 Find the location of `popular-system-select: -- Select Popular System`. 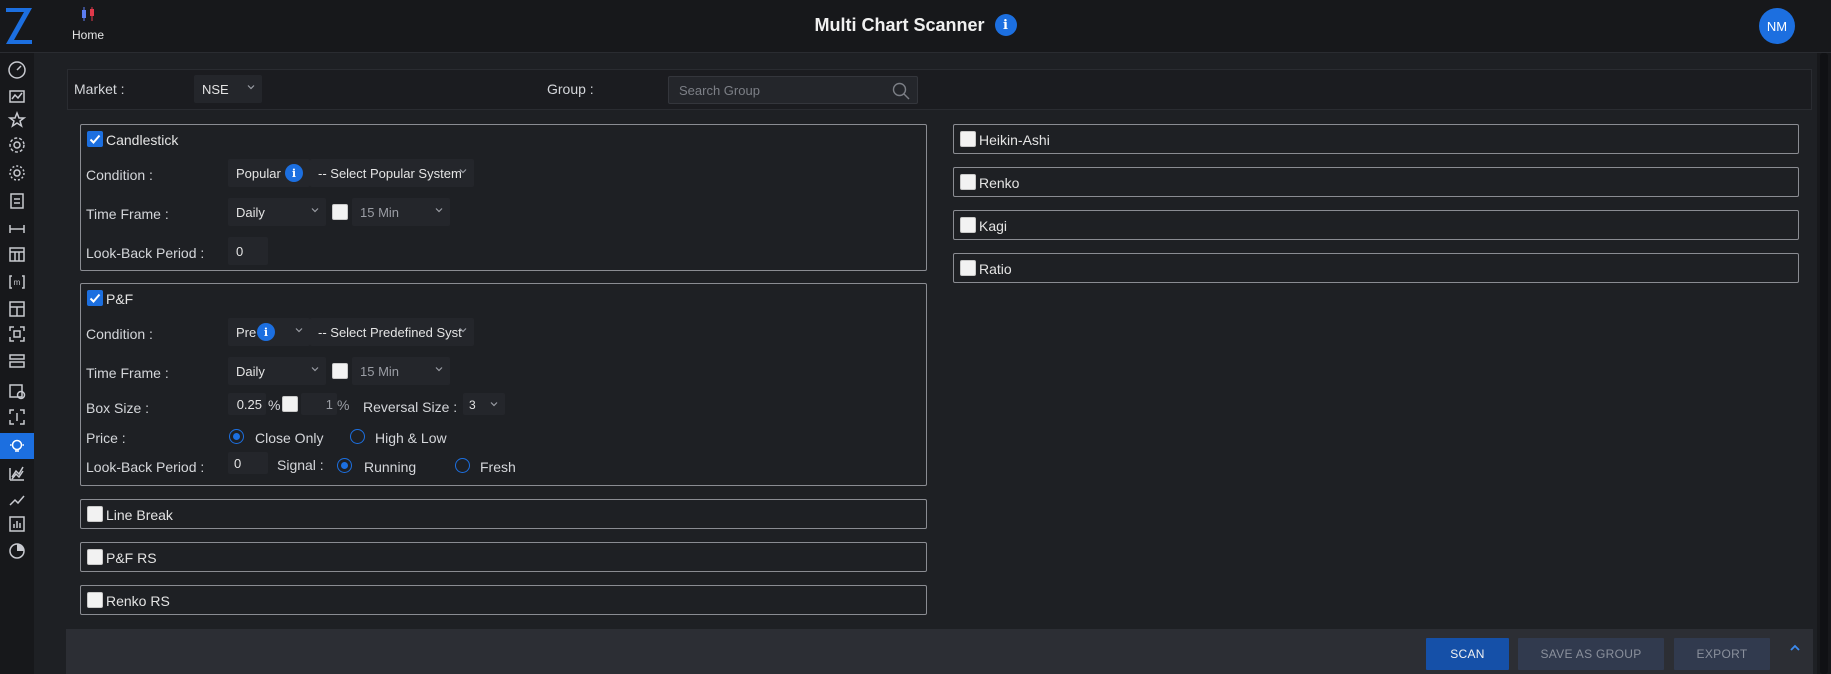

popular-system-select: -- Select Popular System is located at coordinates (392, 173).